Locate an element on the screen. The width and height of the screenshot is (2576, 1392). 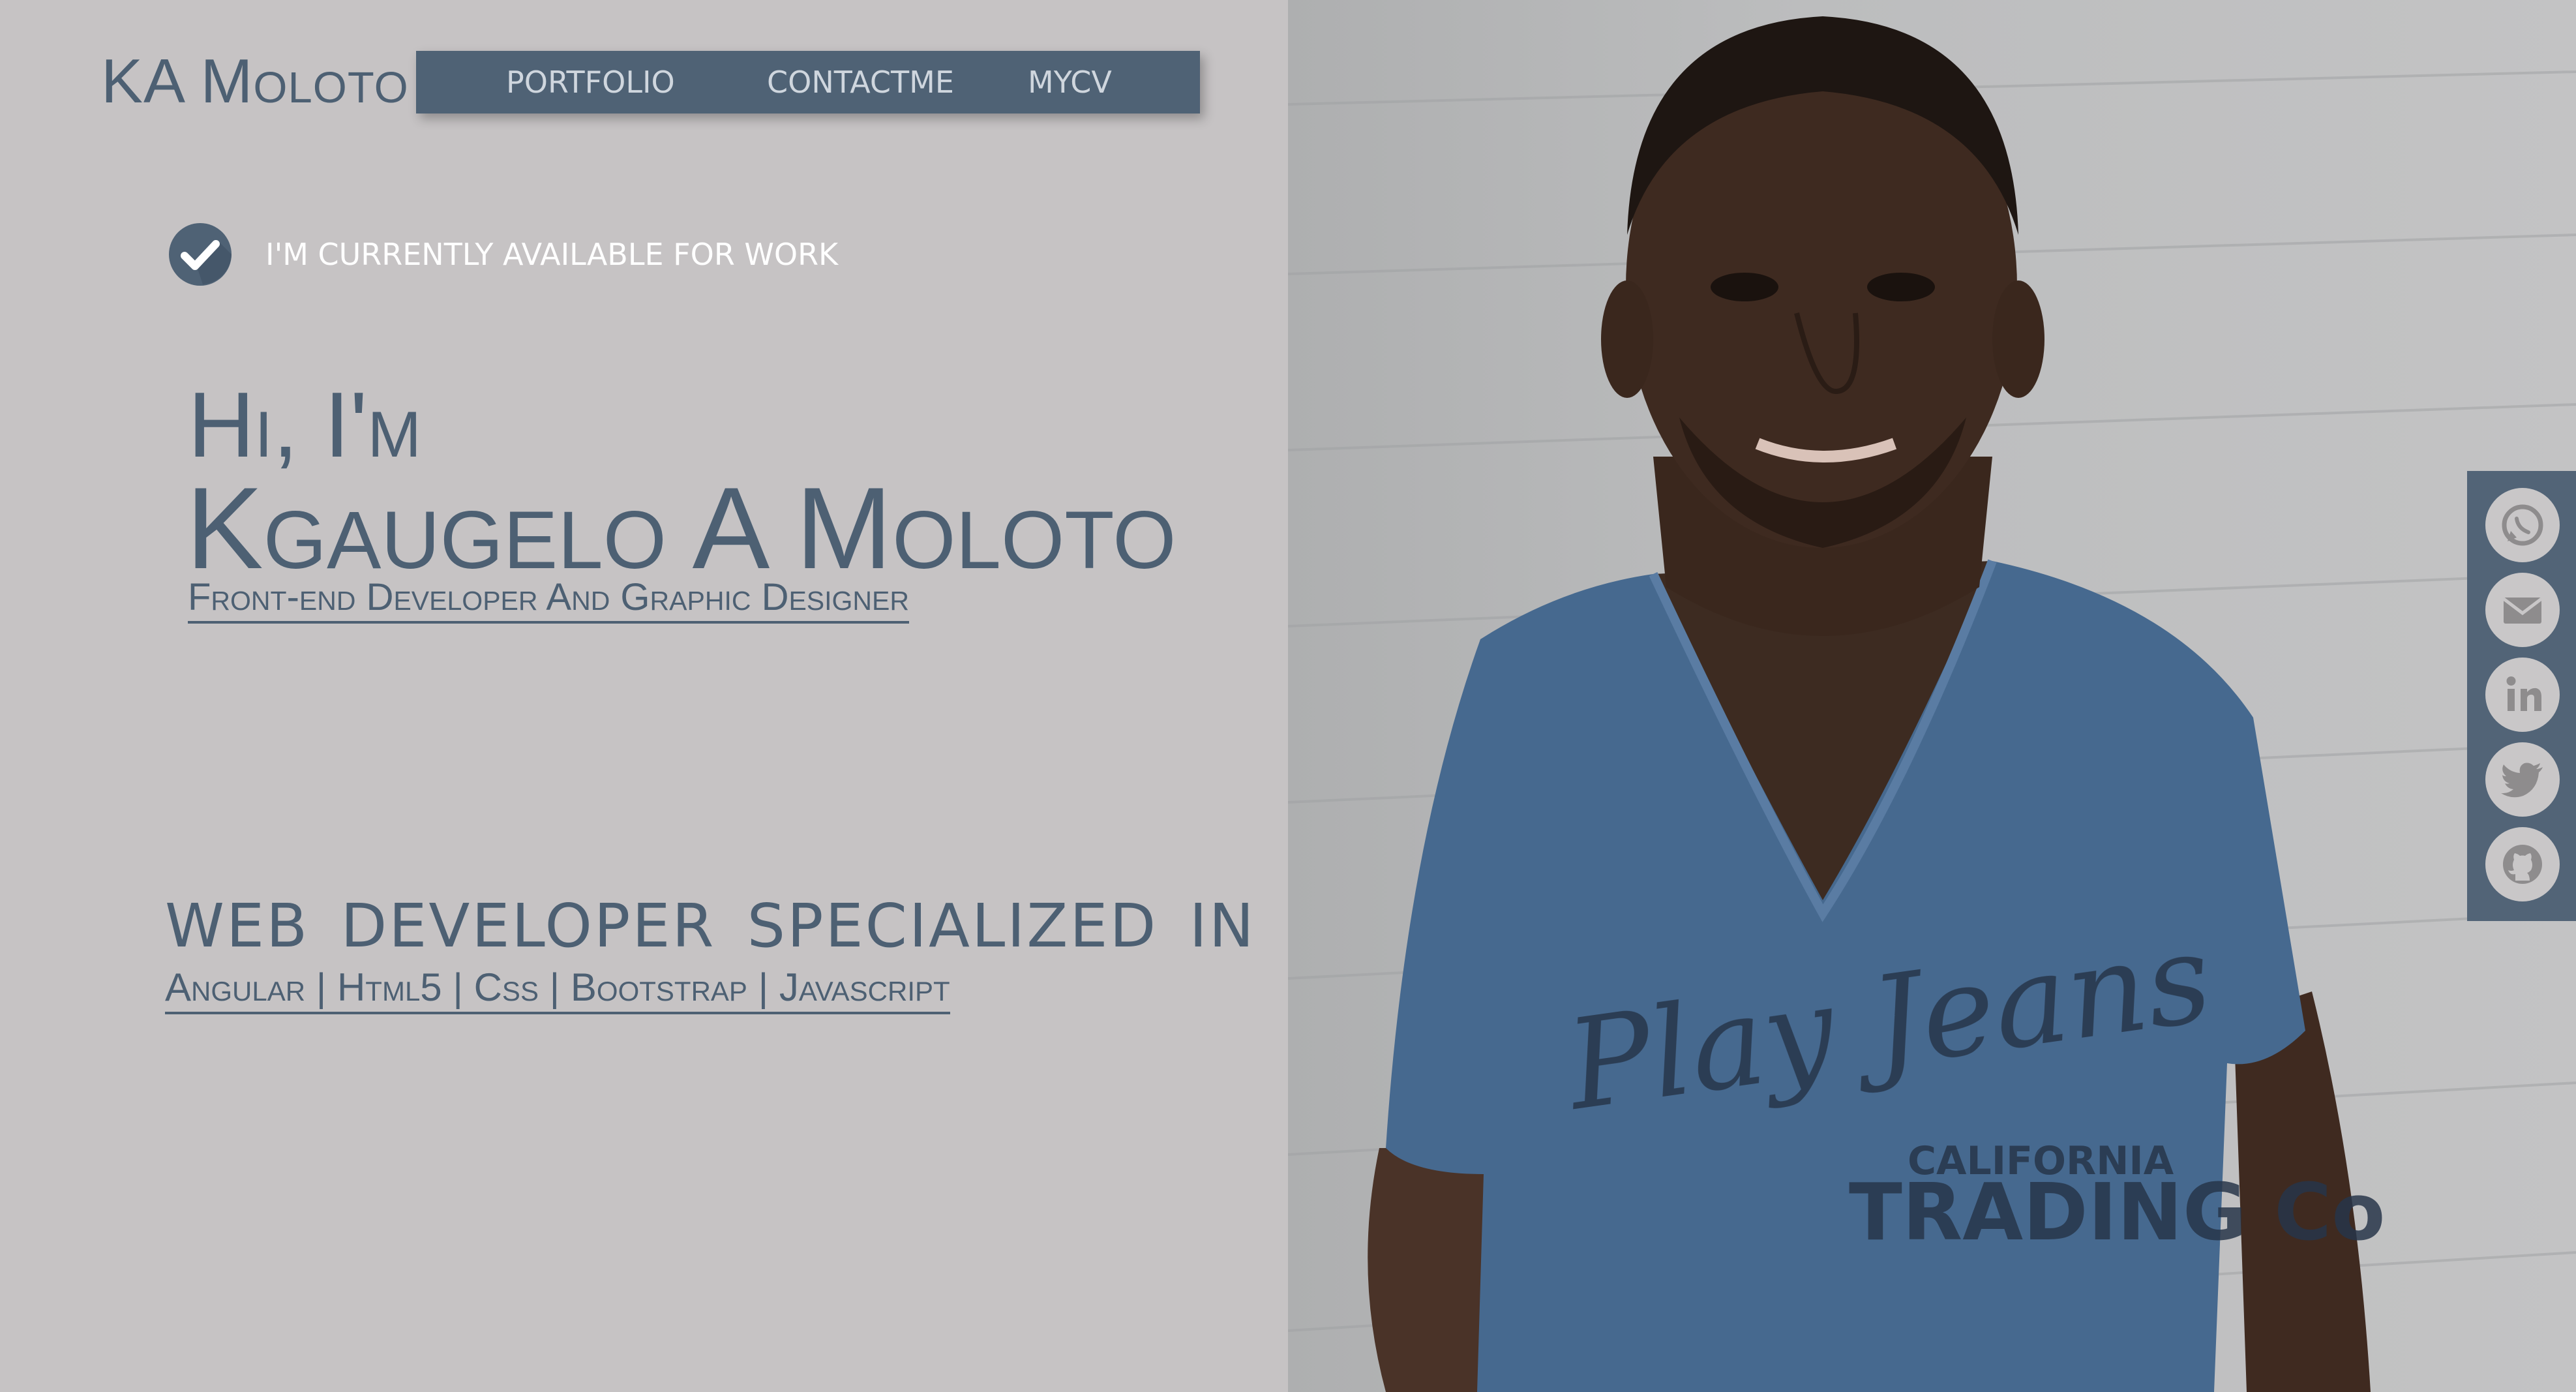
check-circle-icon is located at coordinates (200, 254).